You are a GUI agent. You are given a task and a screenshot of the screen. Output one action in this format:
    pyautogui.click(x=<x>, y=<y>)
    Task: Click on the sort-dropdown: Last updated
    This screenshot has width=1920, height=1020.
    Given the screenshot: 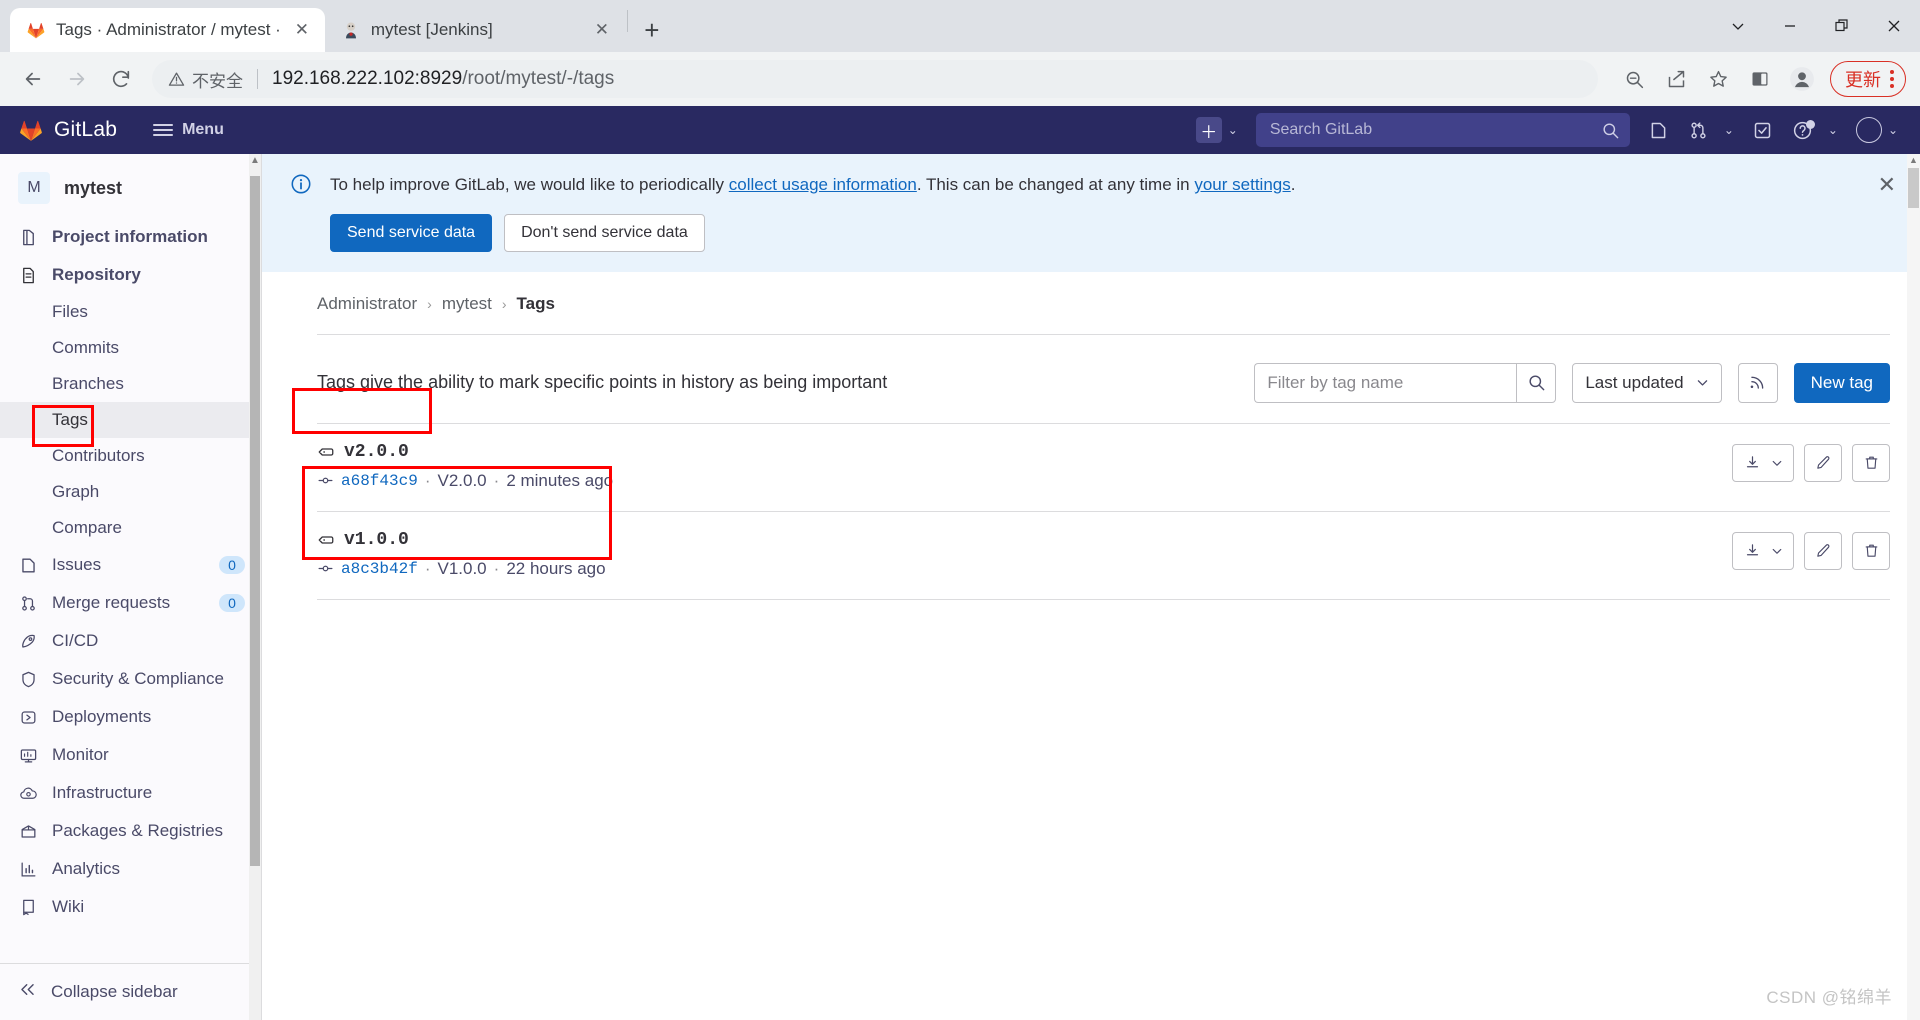 What is the action you would take?
    pyautogui.click(x=1647, y=382)
    